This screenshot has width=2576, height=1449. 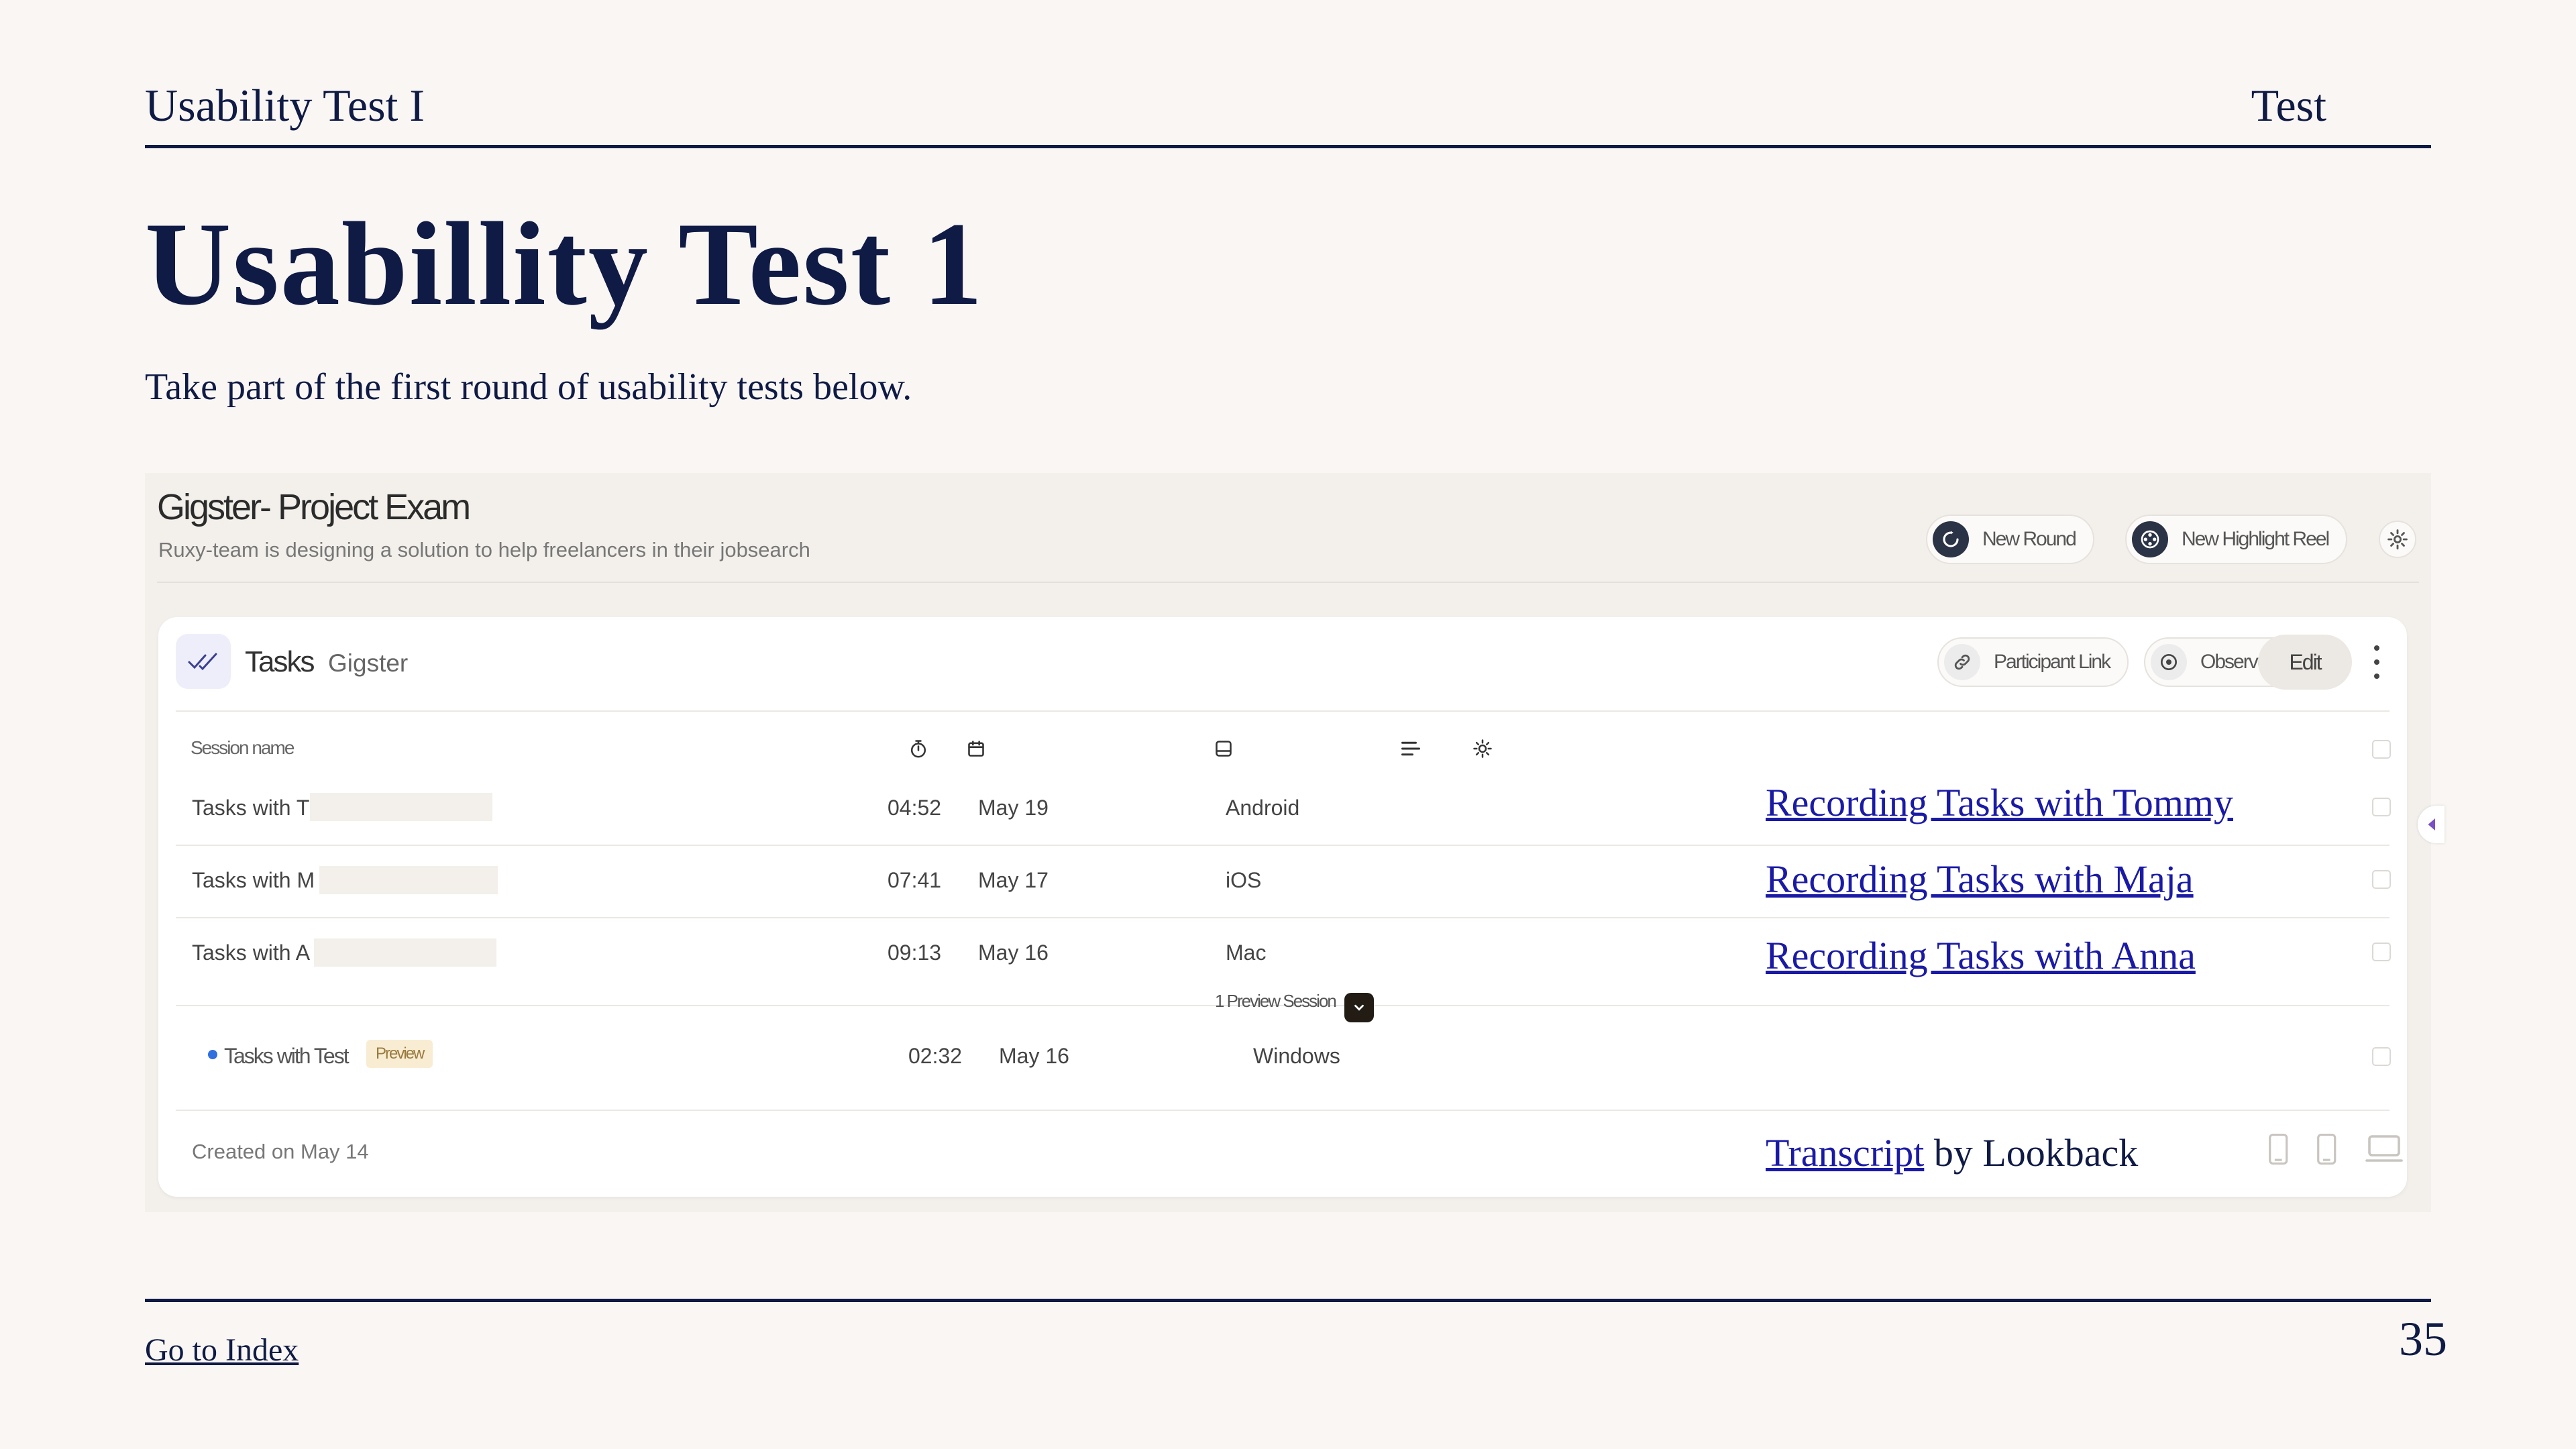 What do you see at coordinates (1296, 1056) in the screenshot?
I see `session-platform: Windows` at bounding box center [1296, 1056].